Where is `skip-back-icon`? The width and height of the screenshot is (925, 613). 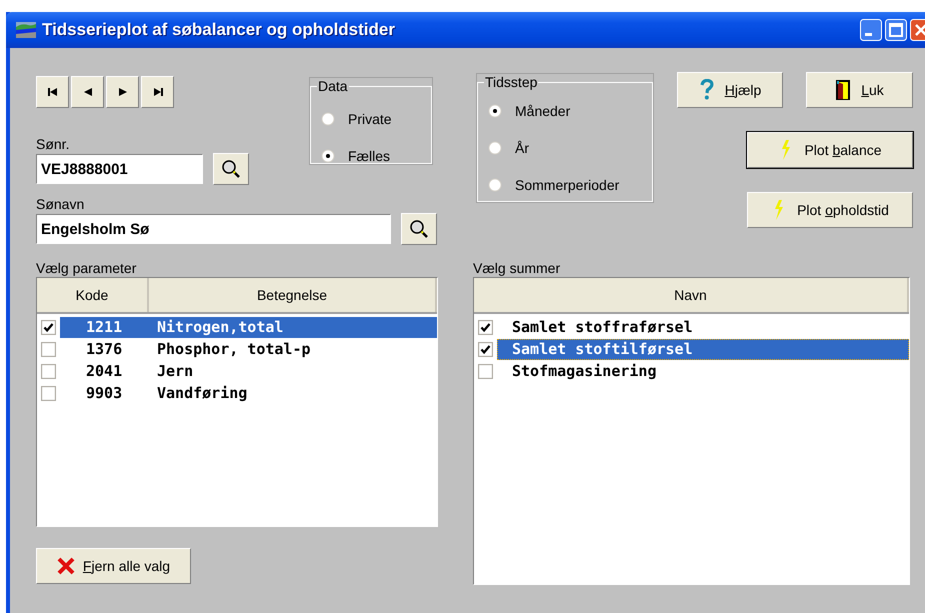 skip-back-icon is located at coordinates (52, 92).